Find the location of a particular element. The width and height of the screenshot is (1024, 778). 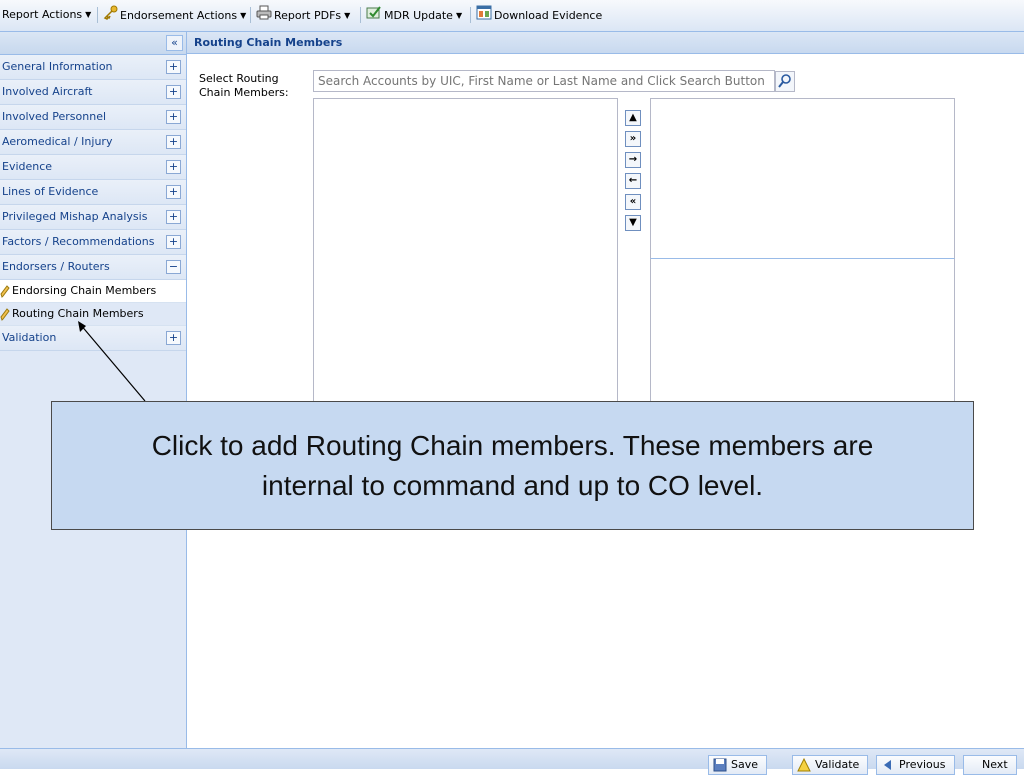

mdr-update-menu: MDR Update ▼ is located at coordinates (414, 15).